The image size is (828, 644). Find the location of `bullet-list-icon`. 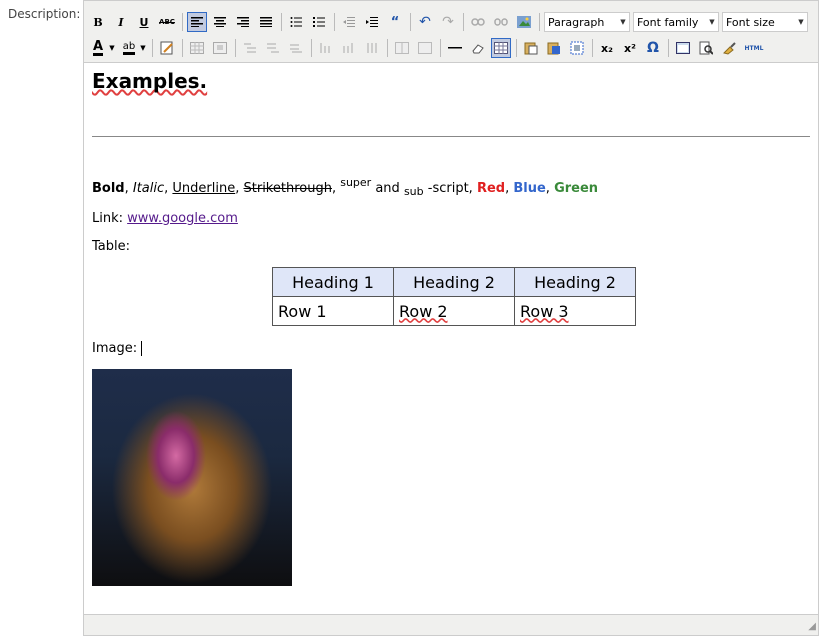

bullet-list-icon is located at coordinates (296, 22).